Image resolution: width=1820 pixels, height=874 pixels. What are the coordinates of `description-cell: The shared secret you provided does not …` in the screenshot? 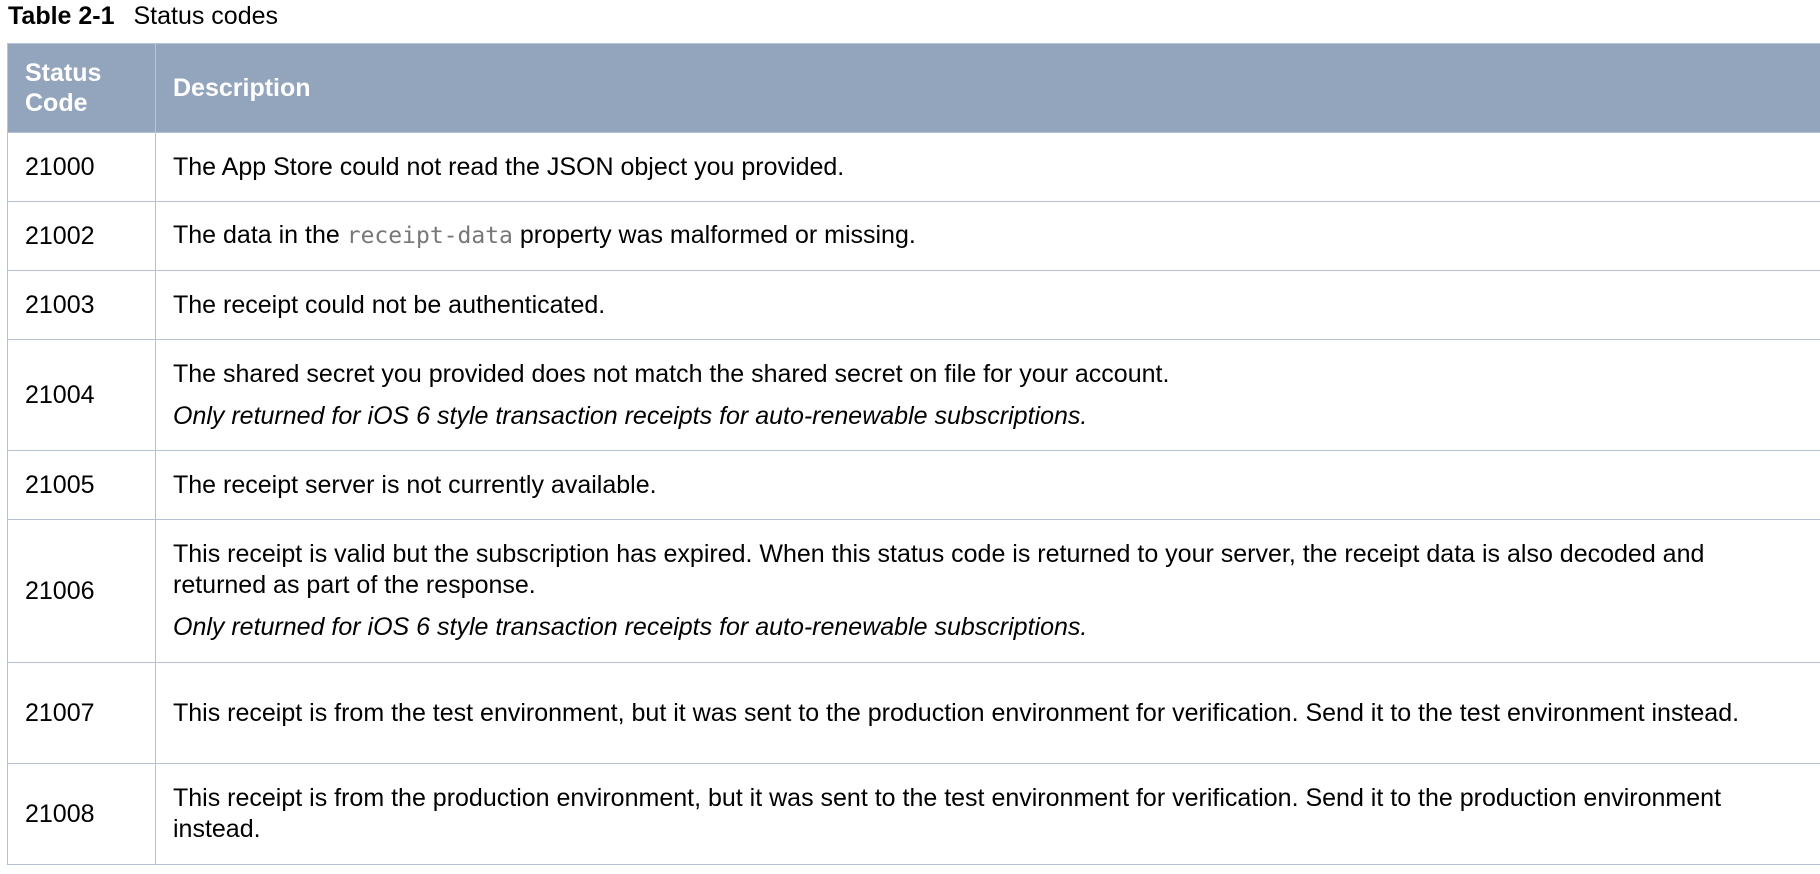 It's located at (987, 395).